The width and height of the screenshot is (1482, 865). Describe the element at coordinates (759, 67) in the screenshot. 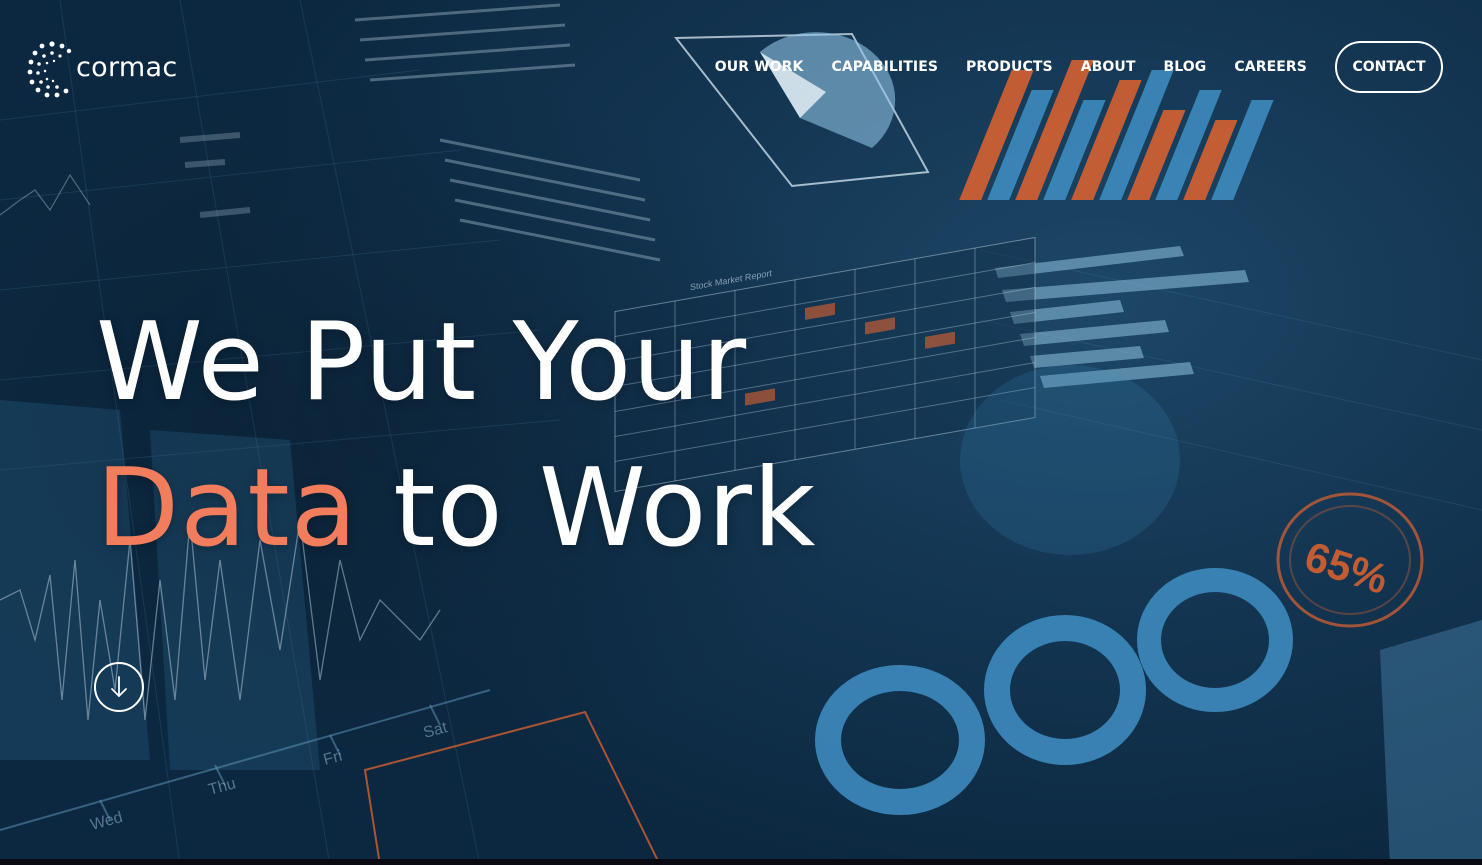

I see `nav-item-our-work: OUR WORK` at that location.